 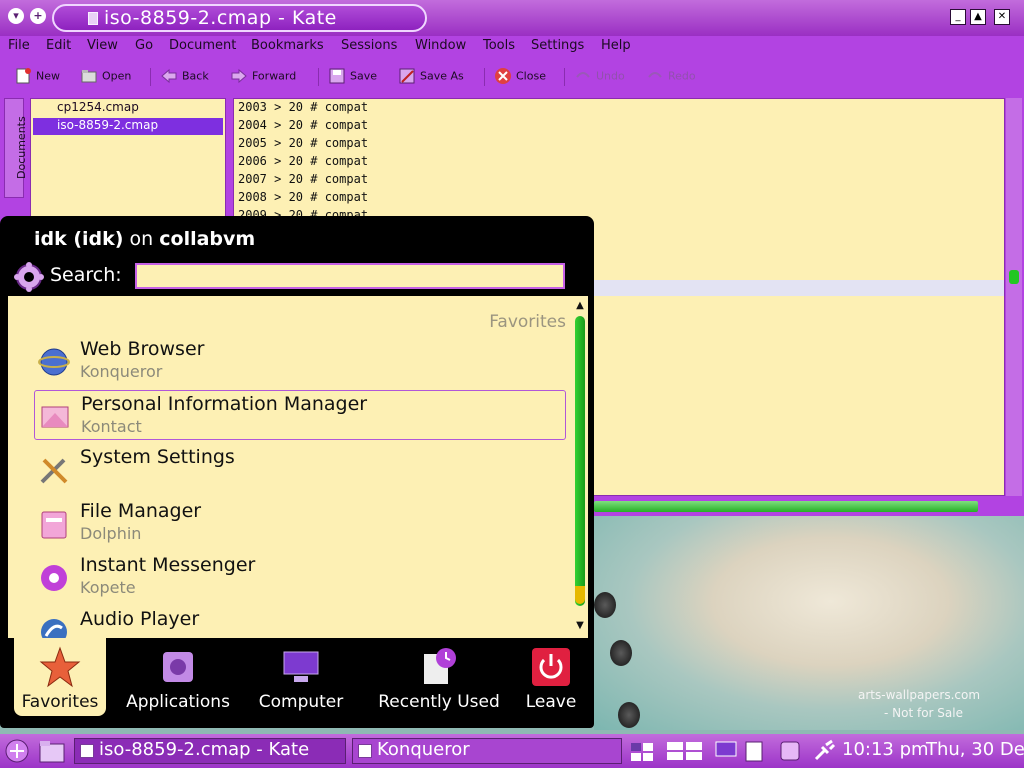 I want to click on undo-icon, so click(x=583, y=75).